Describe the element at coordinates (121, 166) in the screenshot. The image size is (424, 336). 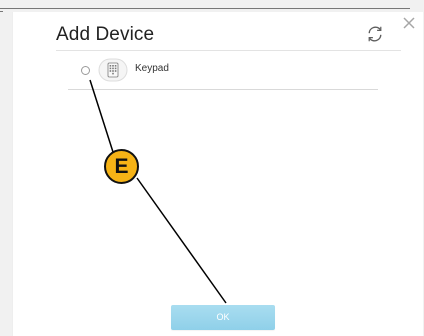
I see `callout-badge: E` at that location.